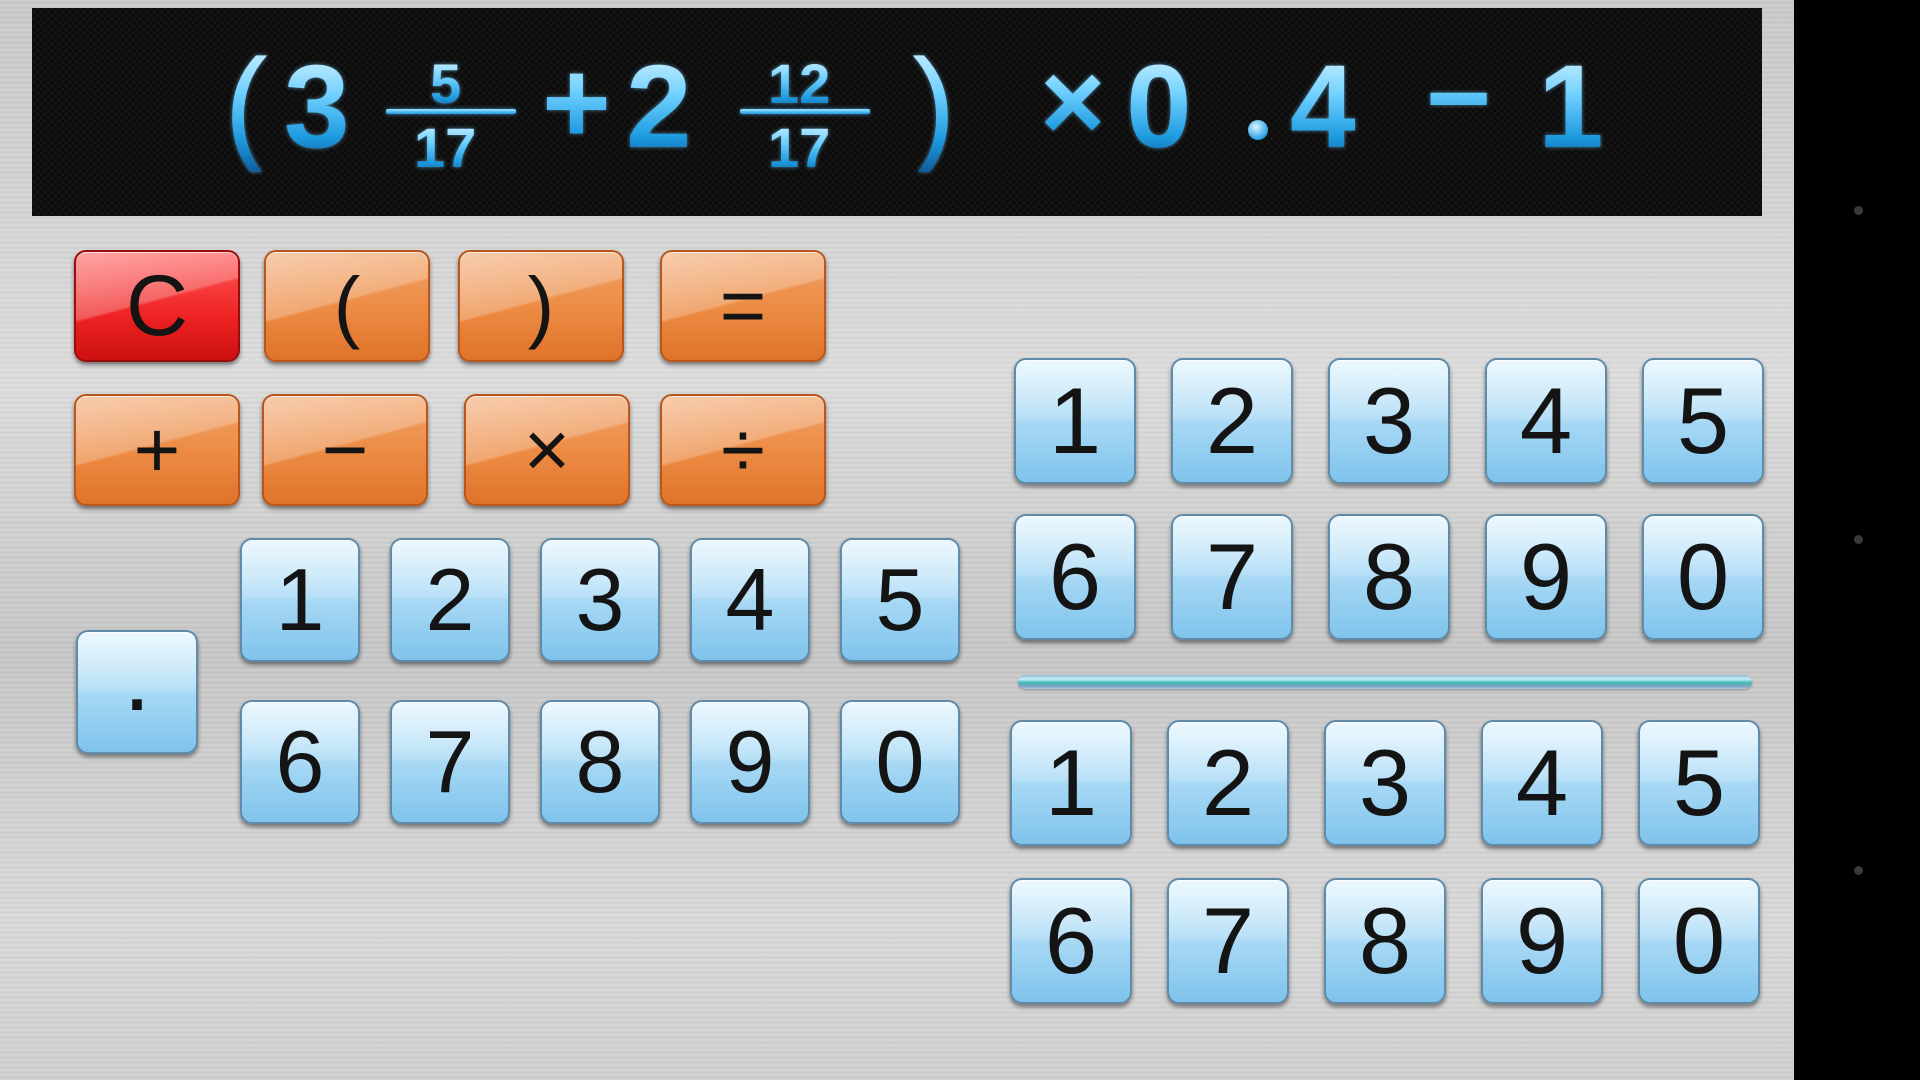 This screenshot has height=1080, width=1920. Describe the element at coordinates (137, 687) in the screenshot. I see `decimal-point-button: .` at that location.